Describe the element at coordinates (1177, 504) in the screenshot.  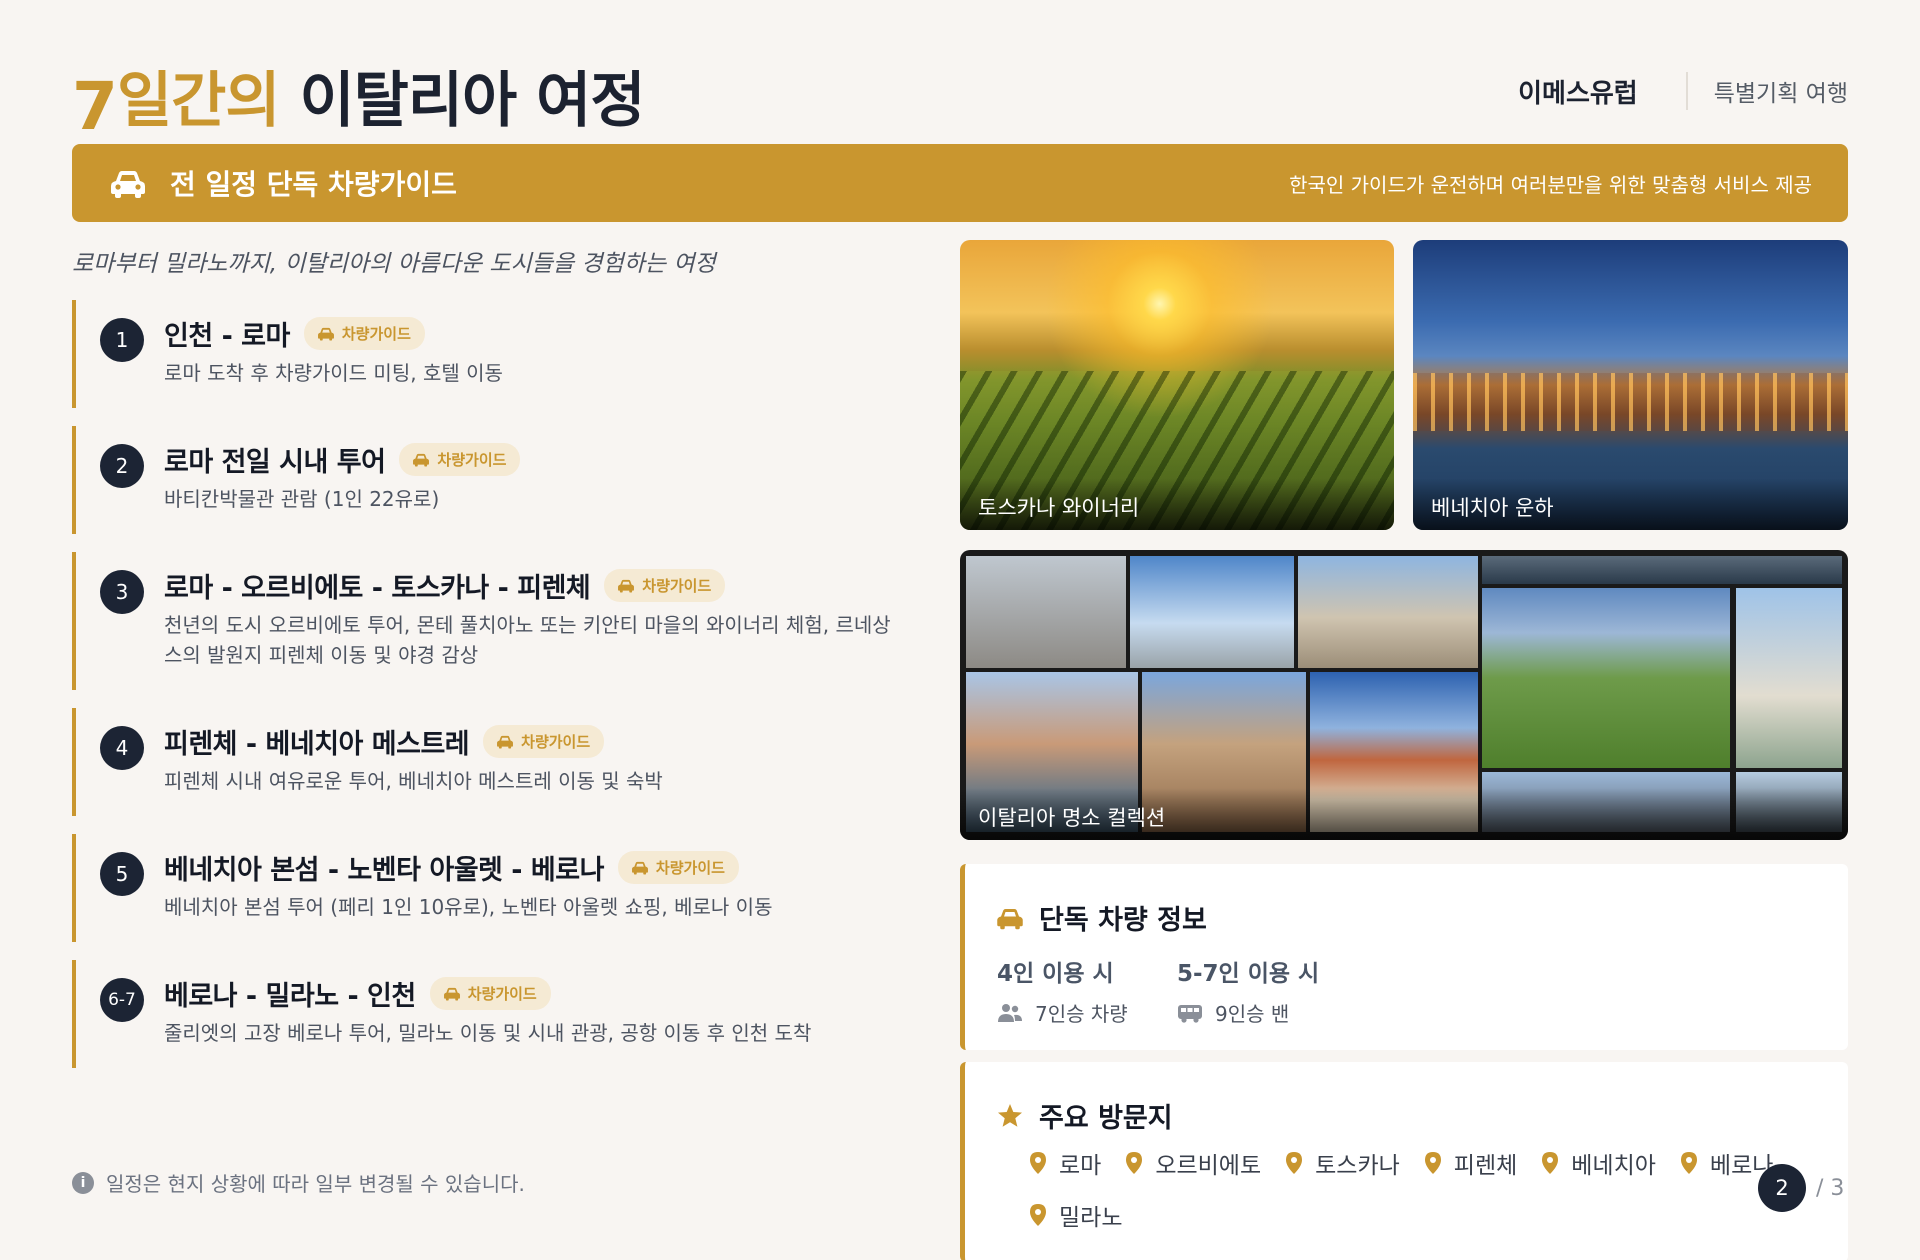
I see `photo-caption: 토스카나 와이너리` at that location.